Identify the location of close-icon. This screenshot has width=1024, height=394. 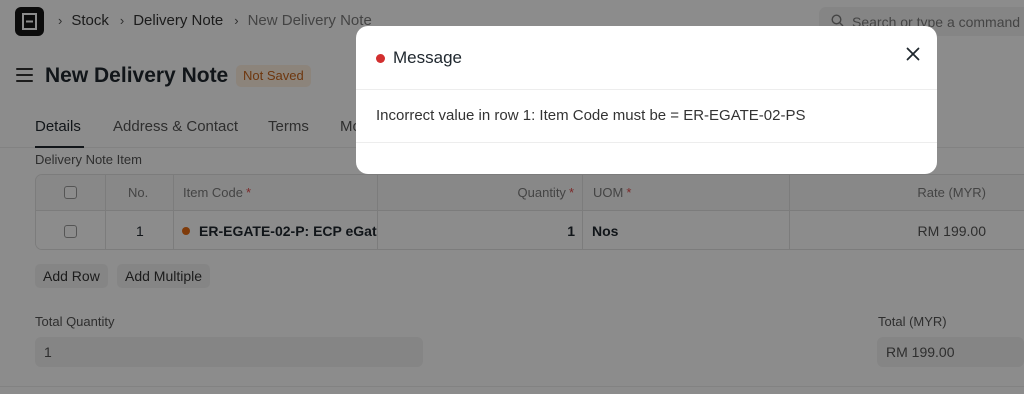
(913, 54).